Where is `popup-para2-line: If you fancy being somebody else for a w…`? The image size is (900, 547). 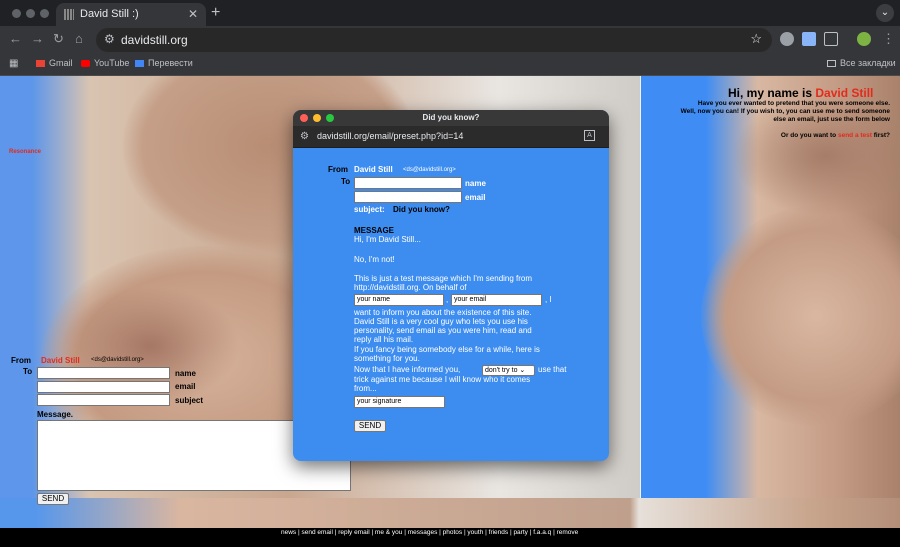
popup-para2-line: If you fancy being somebody else for a w… is located at coordinates (447, 349).